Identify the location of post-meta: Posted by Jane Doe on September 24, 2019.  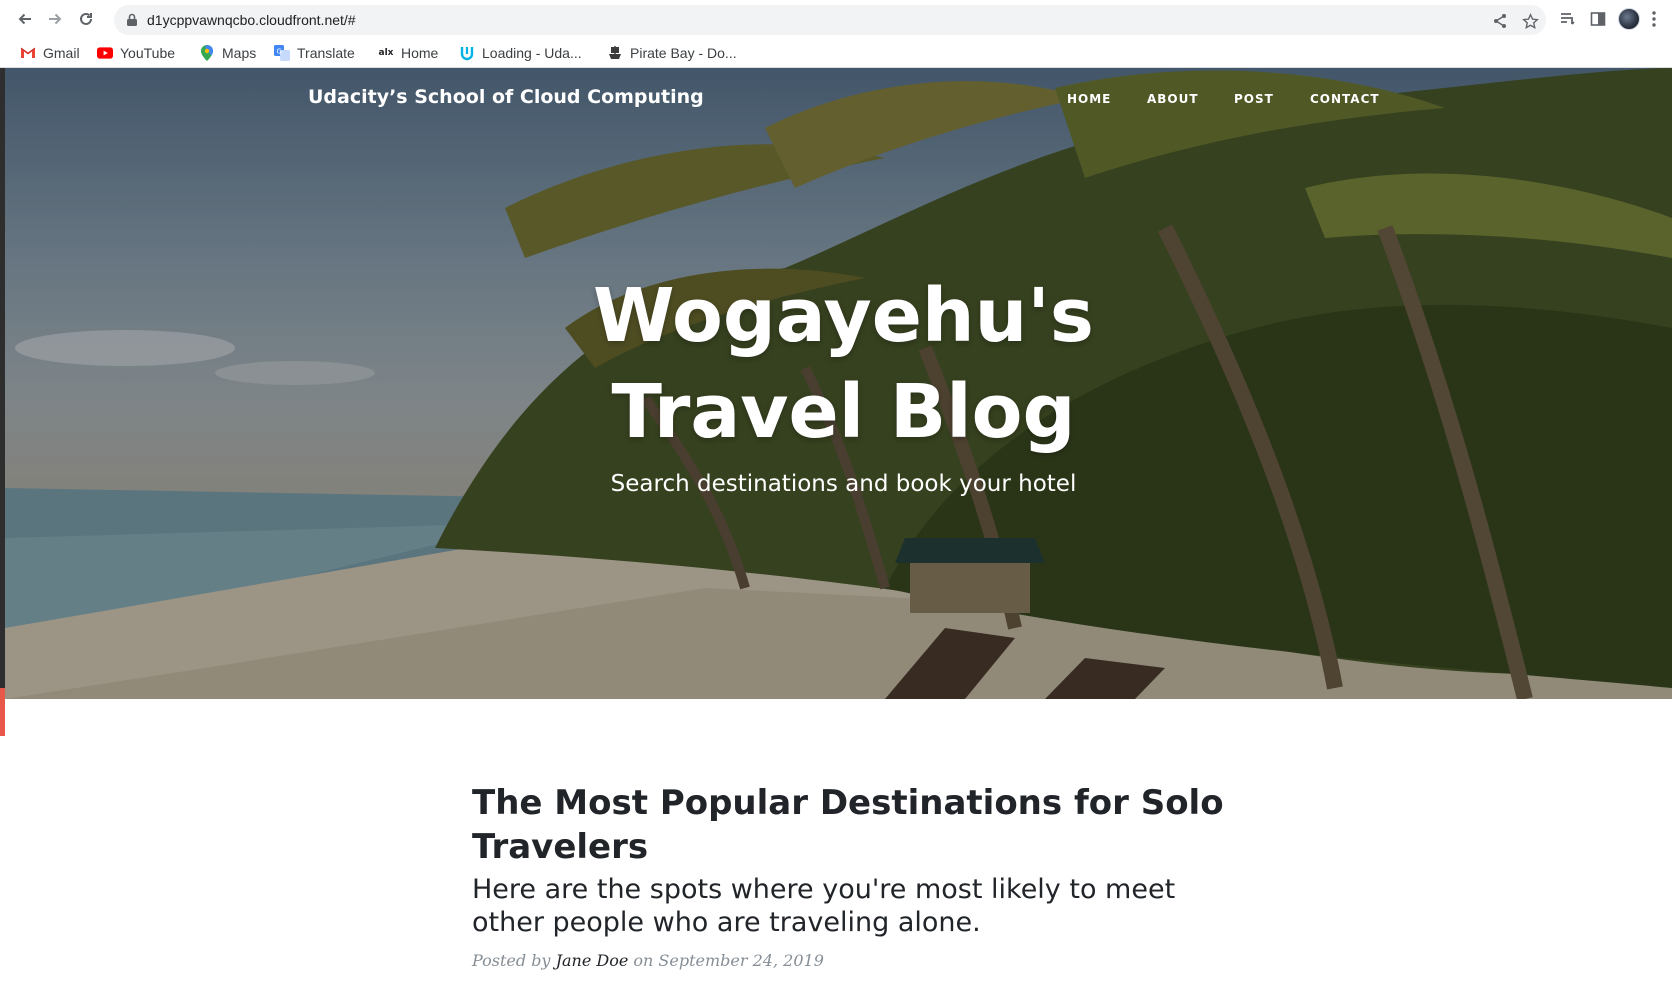
(852, 960).